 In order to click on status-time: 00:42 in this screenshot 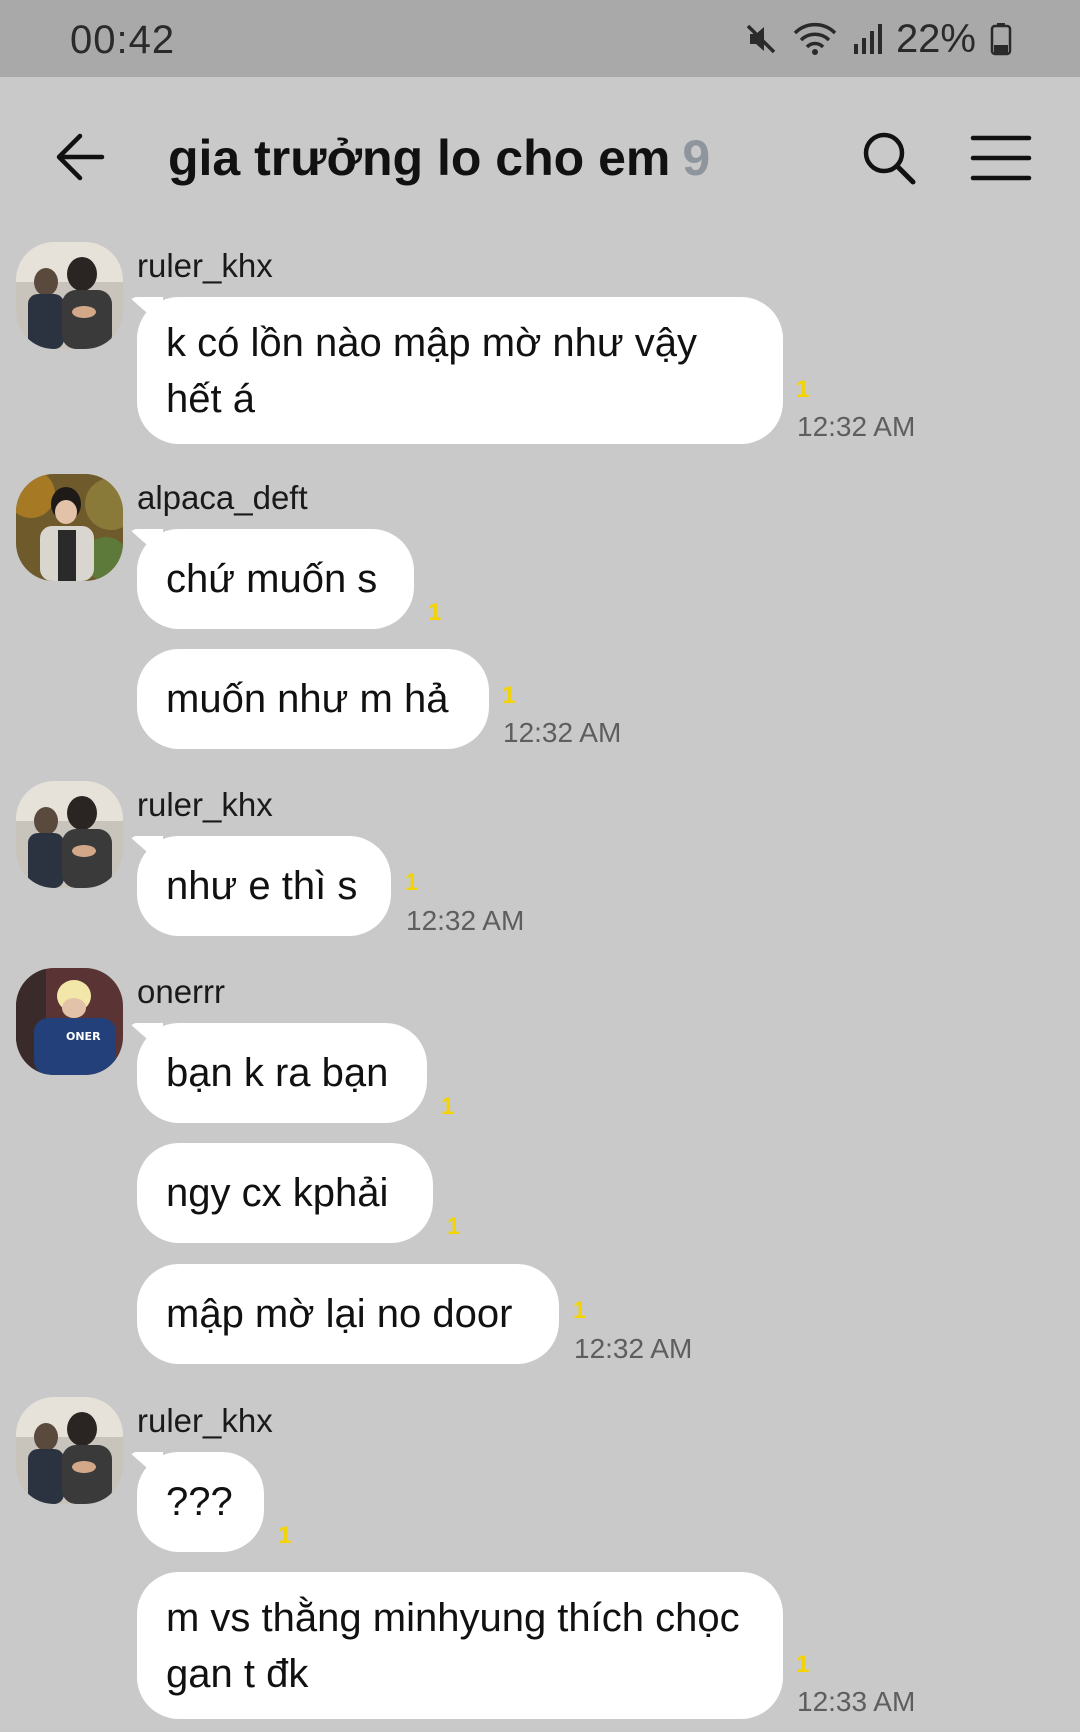, I will do `click(123, 40)`.